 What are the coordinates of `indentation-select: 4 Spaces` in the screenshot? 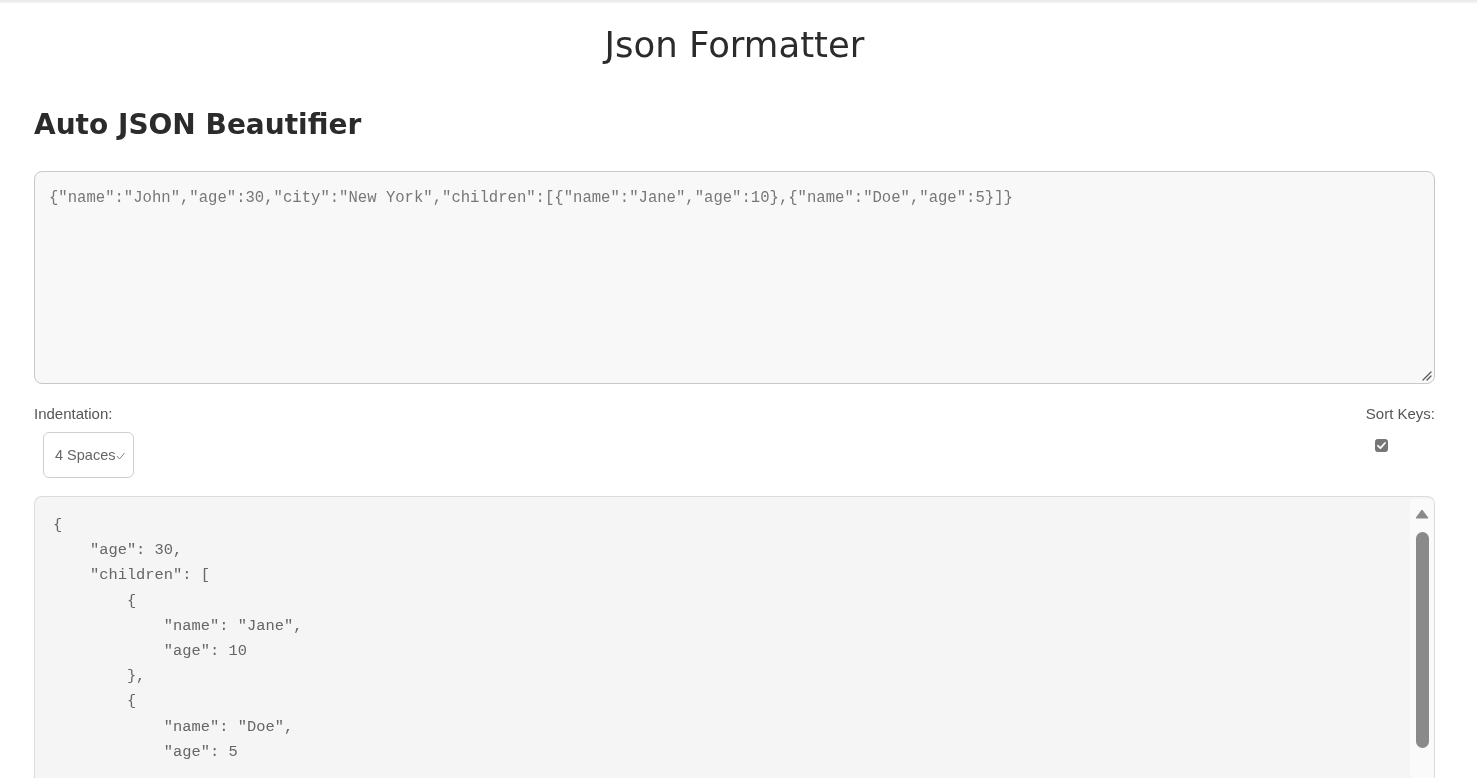 It's located at (89, 455).